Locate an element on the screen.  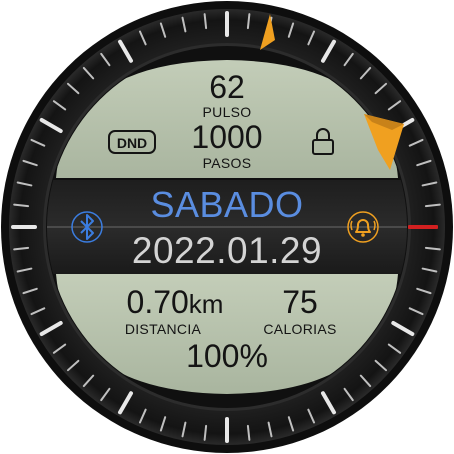
distance-label: DISTANCIA is located at coordinates (163, 329).